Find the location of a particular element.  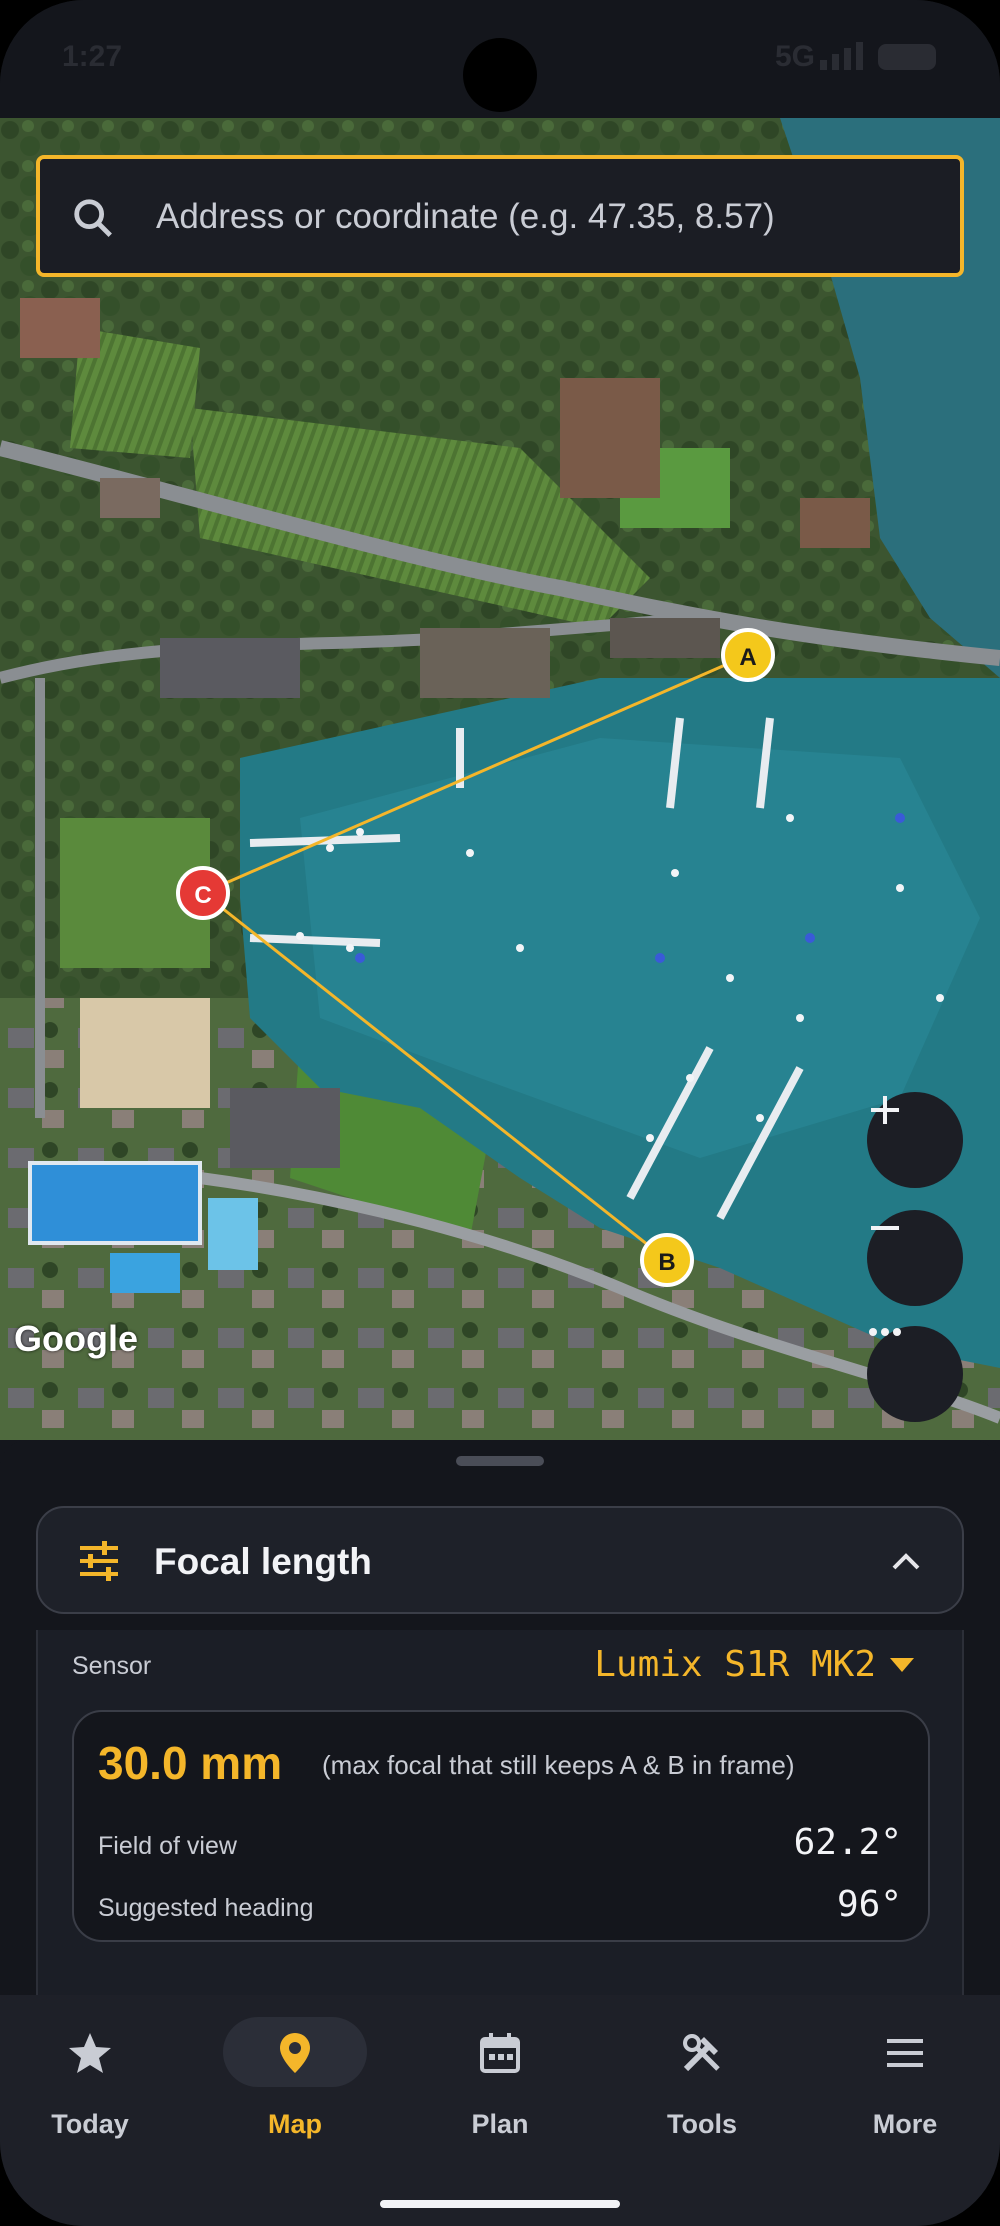

status-time: 1:27 is located at coordinates (92, 56).